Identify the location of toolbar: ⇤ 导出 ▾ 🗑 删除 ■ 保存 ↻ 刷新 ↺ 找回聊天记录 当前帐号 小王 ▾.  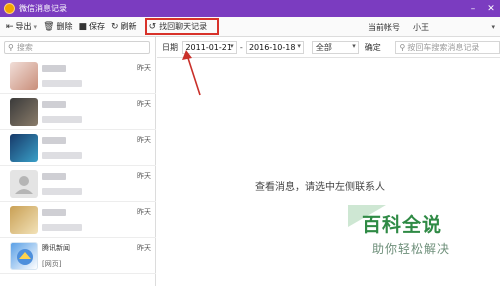
(250, 27).